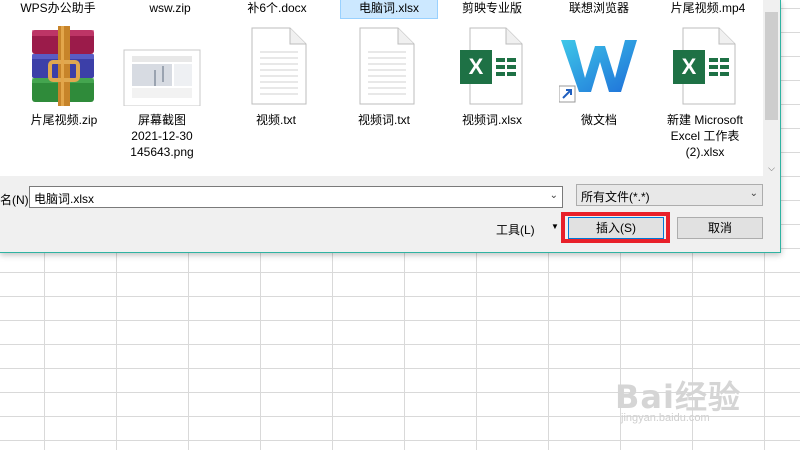 The width and height of the screenshot is (800, 450). I want to click on file-item-docx: 补6个.docx, so click(277, 9).